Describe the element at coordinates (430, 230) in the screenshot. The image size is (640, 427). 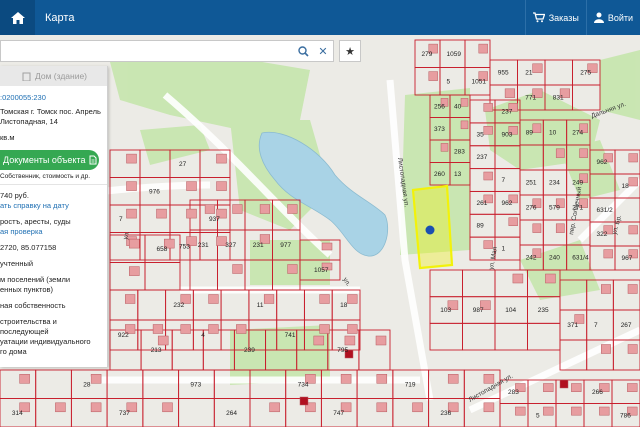
I see `location-marker` at that location.